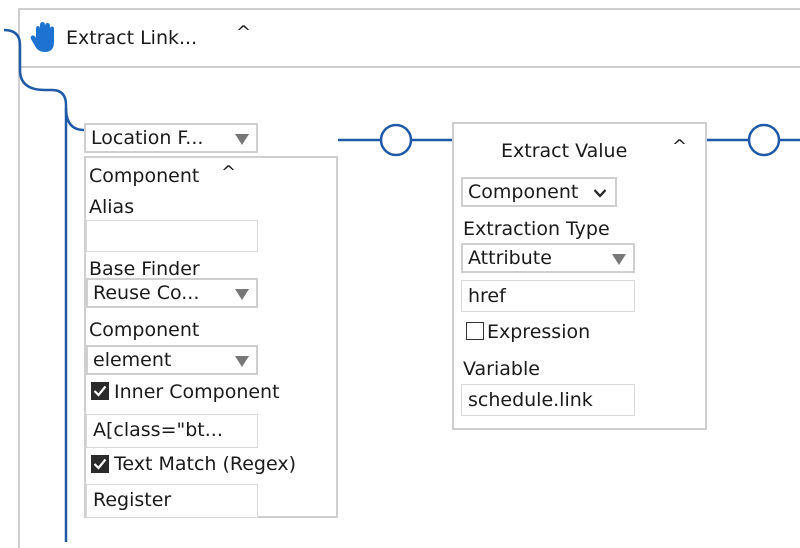 The image size is (800, 548). What do you see at coordinates (172, 501) in the screenshot?
I see `text-match-input: Register` at bounding box center [172, 501].